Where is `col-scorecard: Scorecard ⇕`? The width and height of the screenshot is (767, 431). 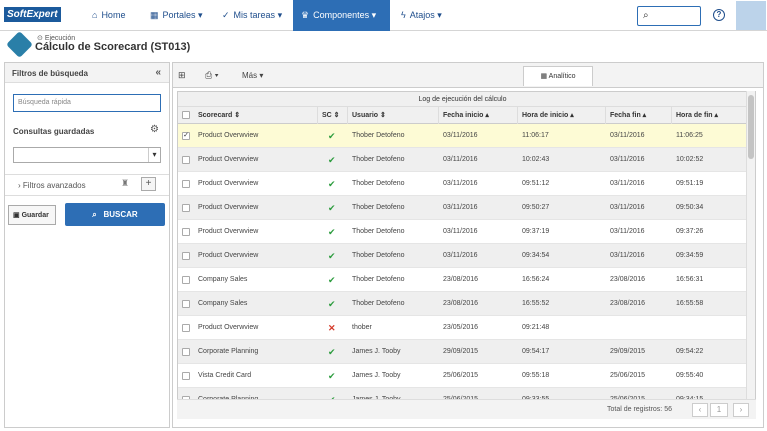 col-scorecard: Scorecard ⇕ is located at coordinates (256, 115).